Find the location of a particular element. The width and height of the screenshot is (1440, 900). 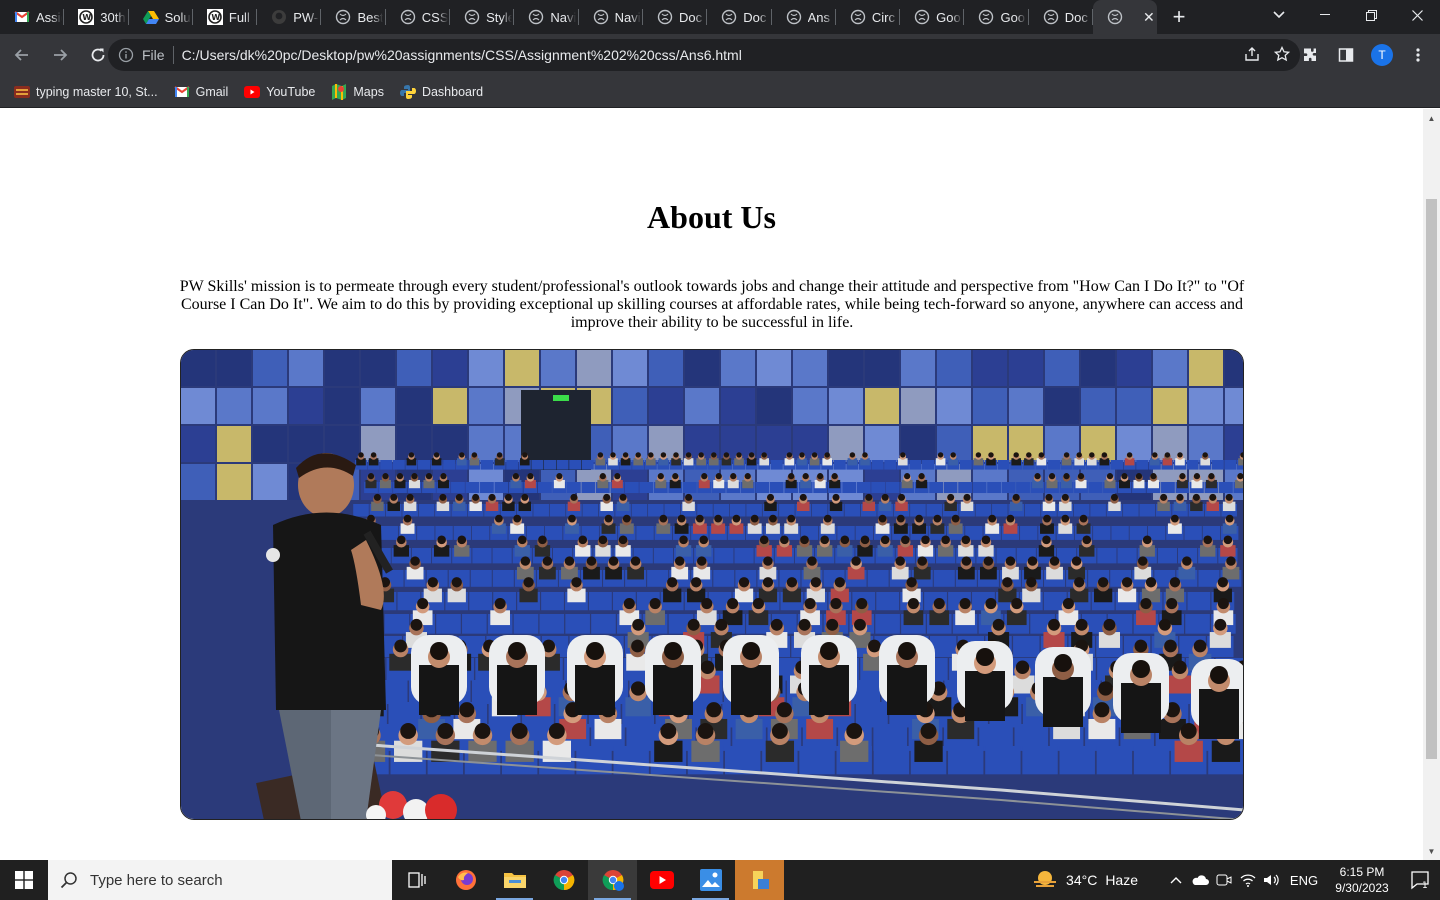

avatar: T is located at coordinates (1382, 55).